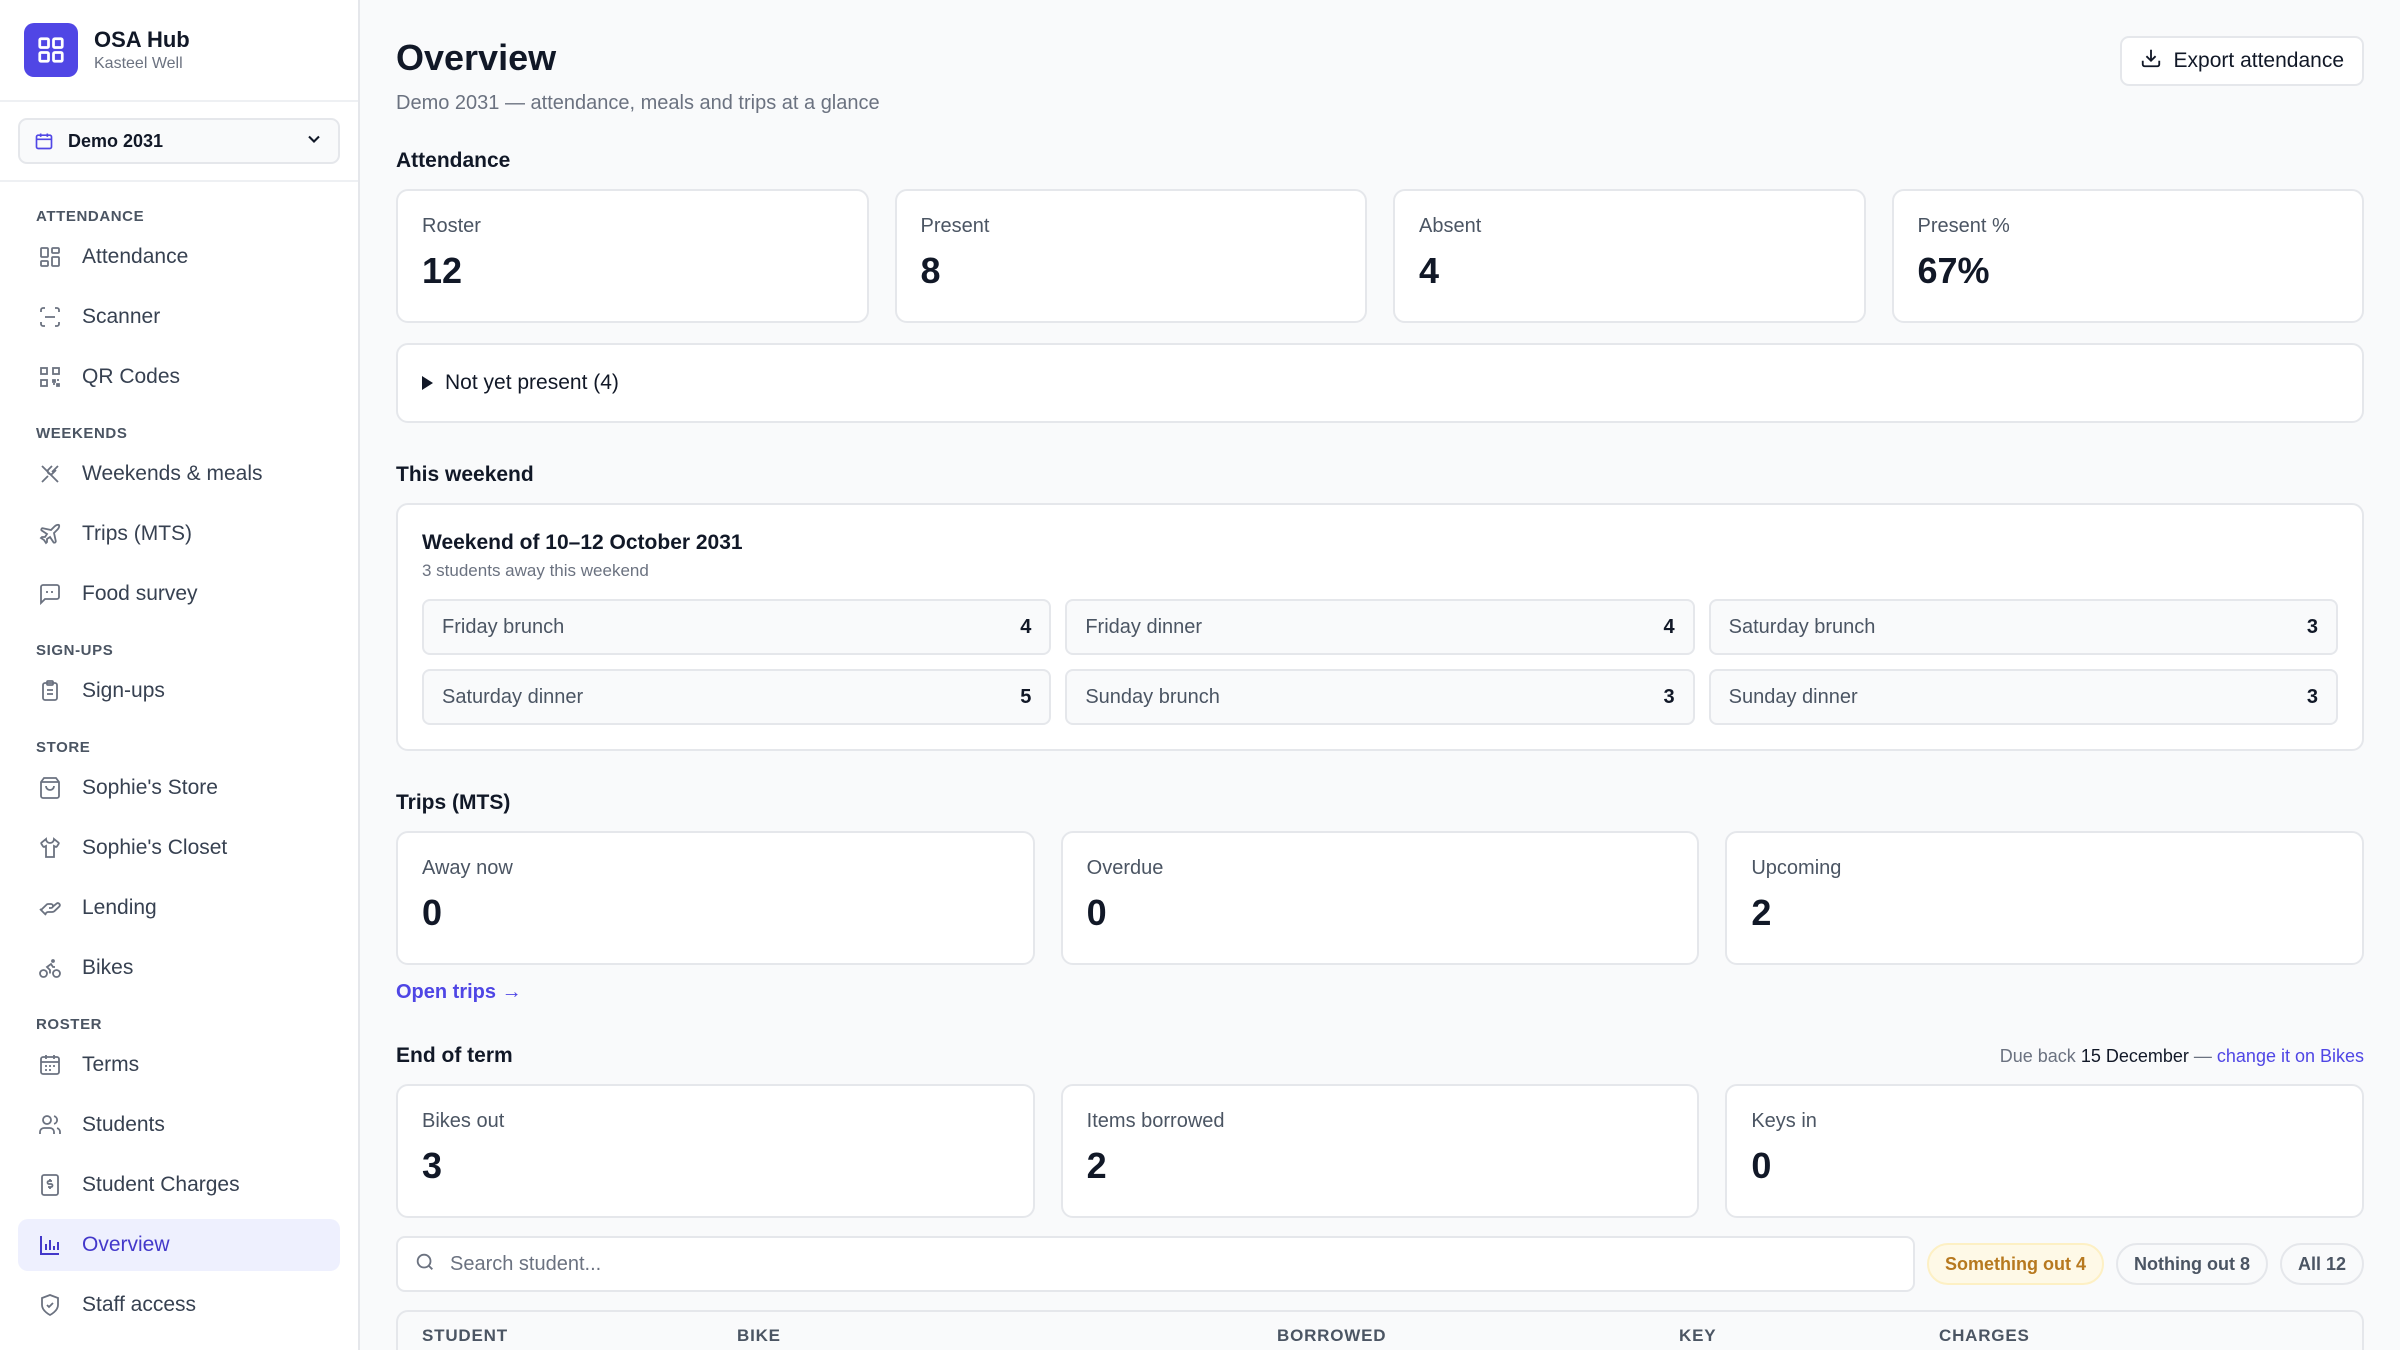 The width and height of the screenshot is (2400, 1350). Describe the element at coordinates (2290, 1056) in the screenshot. I see `change-due-link: change it on Bikes` at that location.